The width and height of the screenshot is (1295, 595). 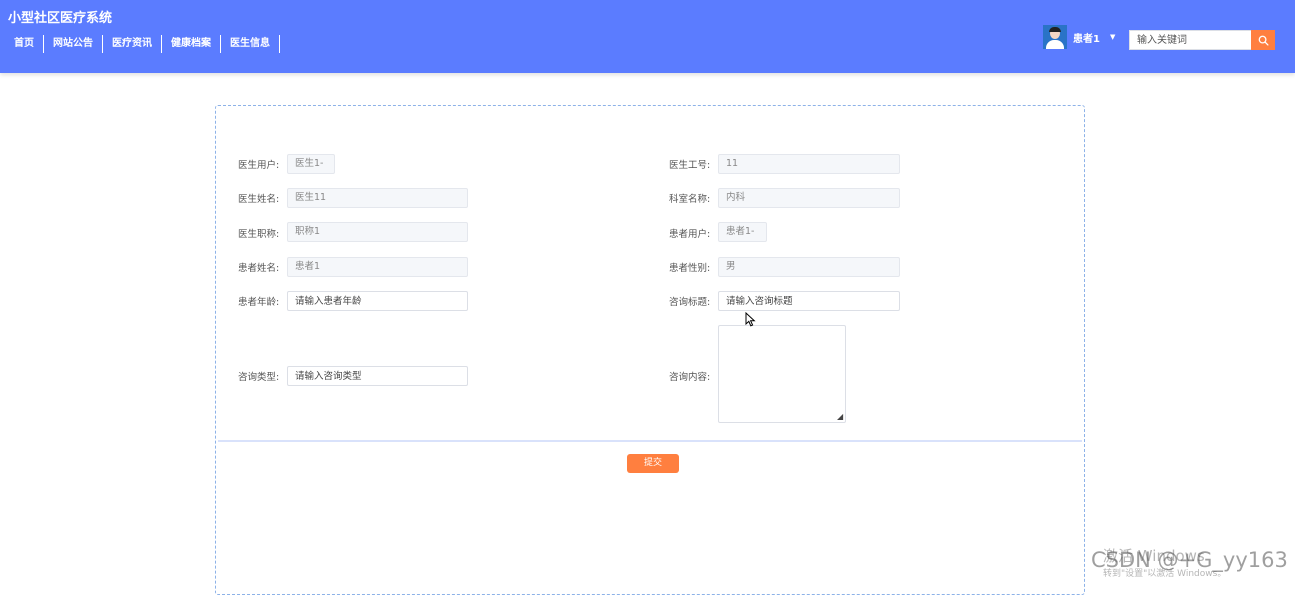 I want to click on label-patient-name: 患者姓名:, so click(x=259, y=268).